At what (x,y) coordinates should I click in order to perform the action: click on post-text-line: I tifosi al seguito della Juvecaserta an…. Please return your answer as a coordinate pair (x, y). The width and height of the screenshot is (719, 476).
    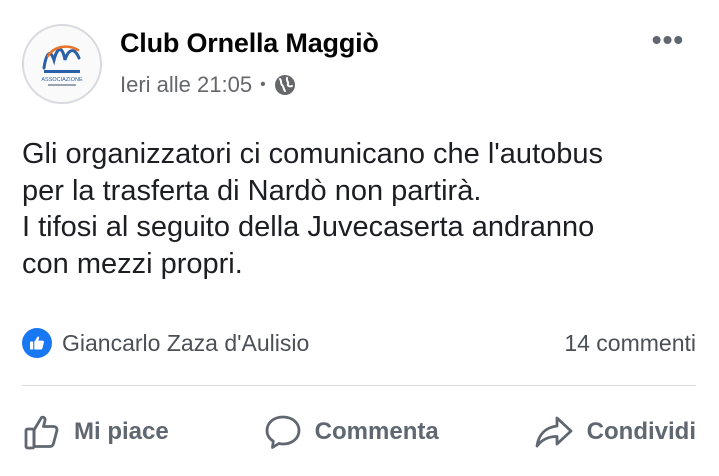
    Looking at the image, I should click on (308, 227).